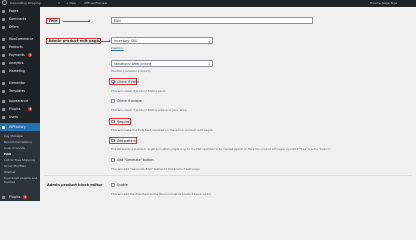 Image resolution: width=416 pixels, height=240 pixels. Describe the element at coordinates (75, 185) in the screenshot. I see `admin-product-block-editor-label: Admin product block editor` at that location.